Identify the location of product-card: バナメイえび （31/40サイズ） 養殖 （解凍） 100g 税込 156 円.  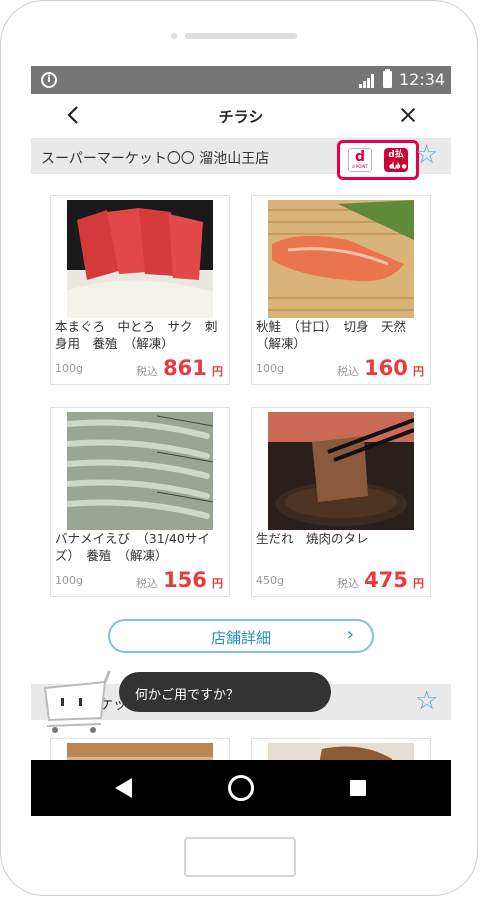
(140, 502).